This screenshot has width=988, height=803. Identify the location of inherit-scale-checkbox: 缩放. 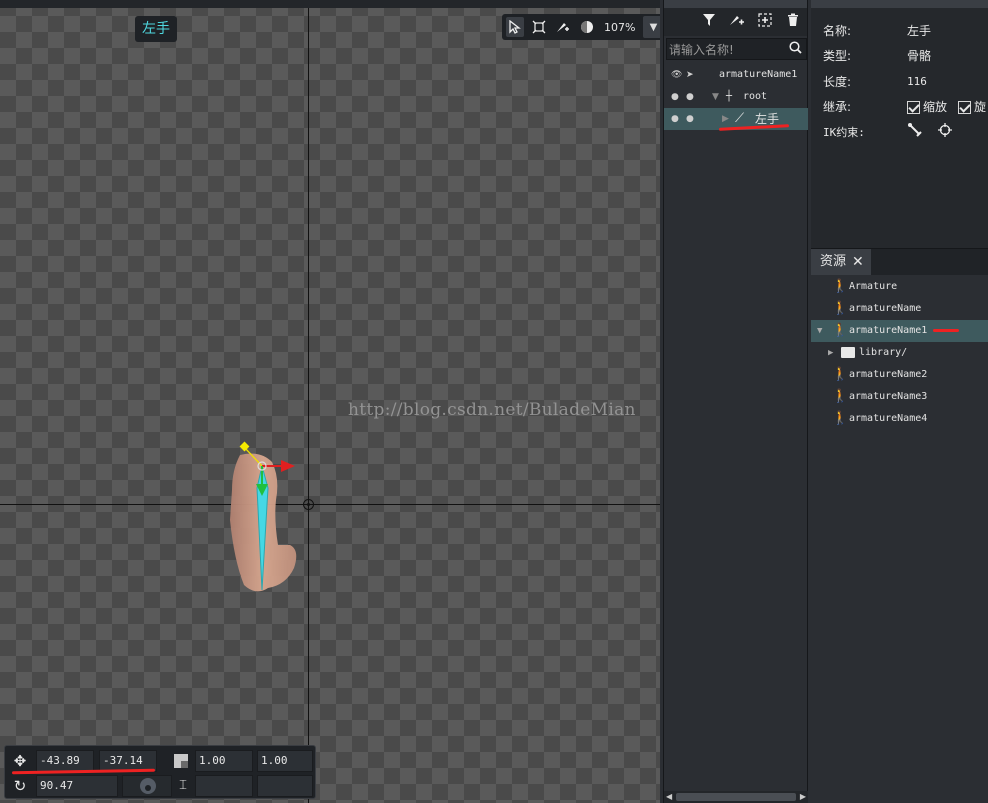
(927, 107).